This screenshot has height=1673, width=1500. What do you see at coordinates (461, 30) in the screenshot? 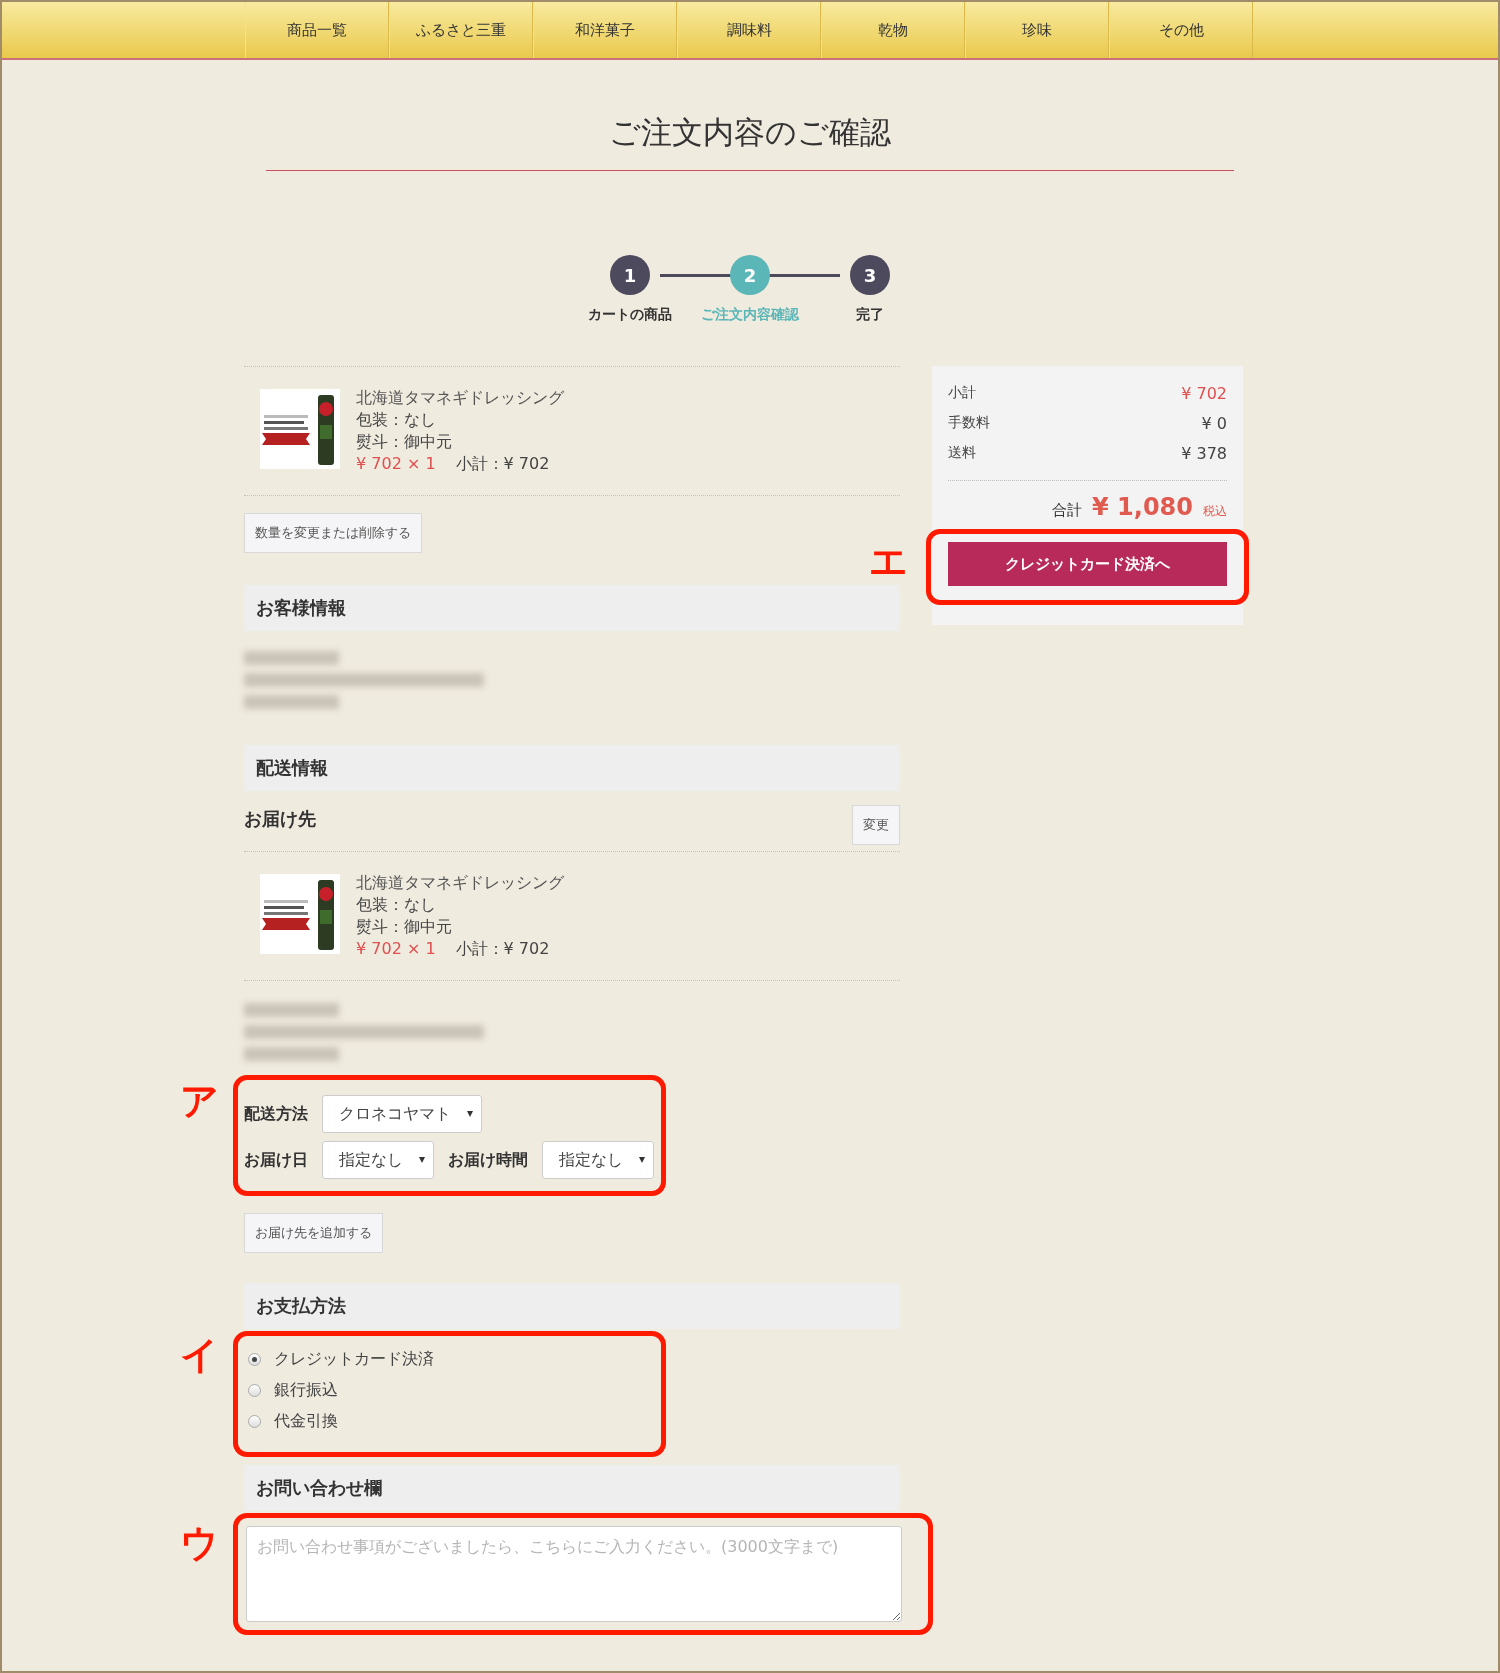
I see `nav-item: ふるさと三重` at bounding box center [461, 30].